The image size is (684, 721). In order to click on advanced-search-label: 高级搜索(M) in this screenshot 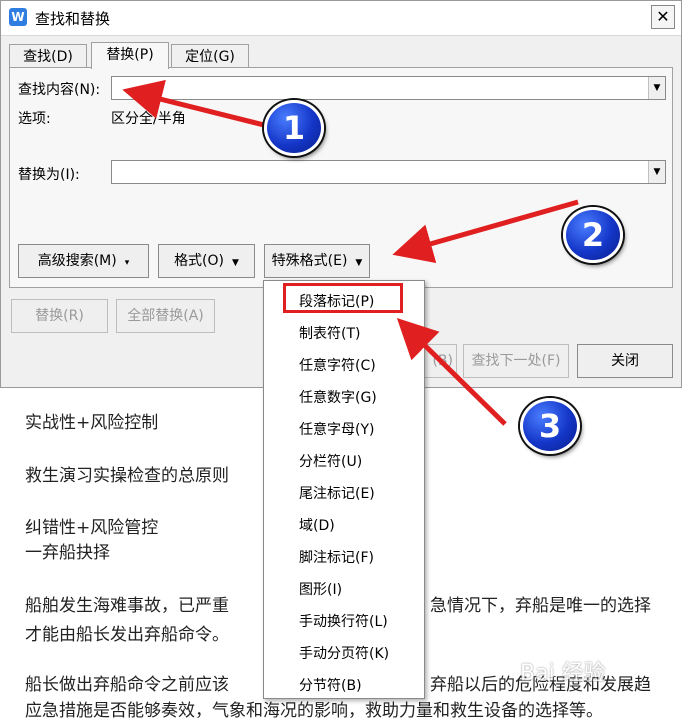, I will do `click(77, 261)`.